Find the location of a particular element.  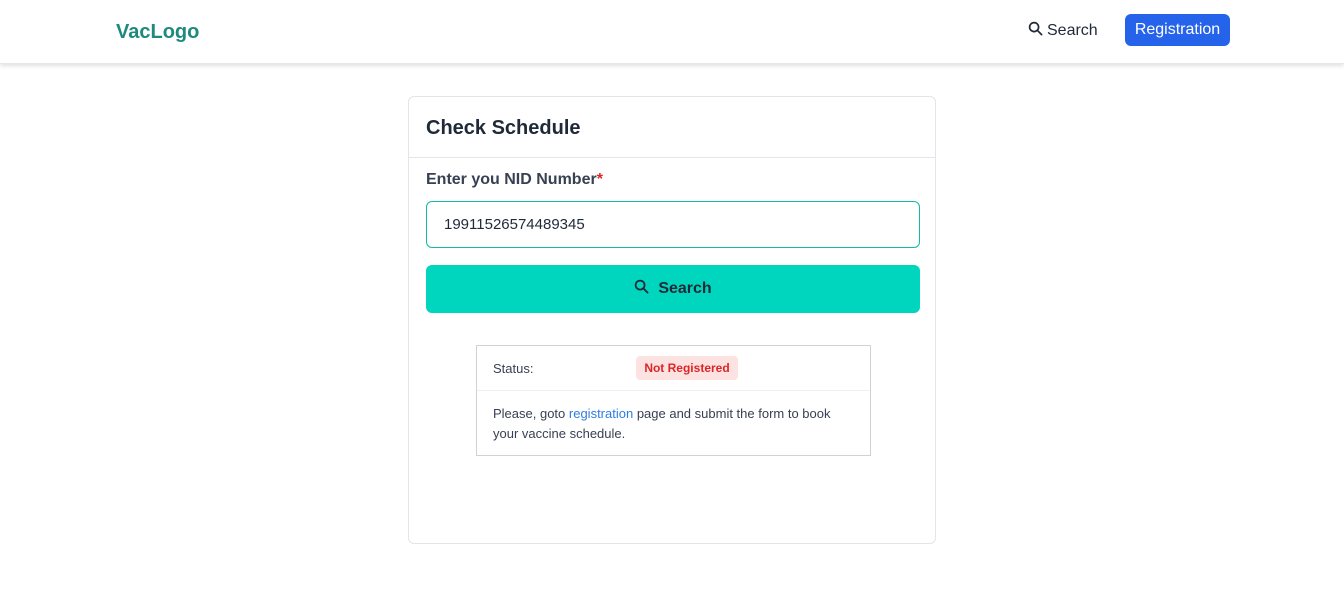

nav-search-link: Search is located at coordinates (1063, 31).